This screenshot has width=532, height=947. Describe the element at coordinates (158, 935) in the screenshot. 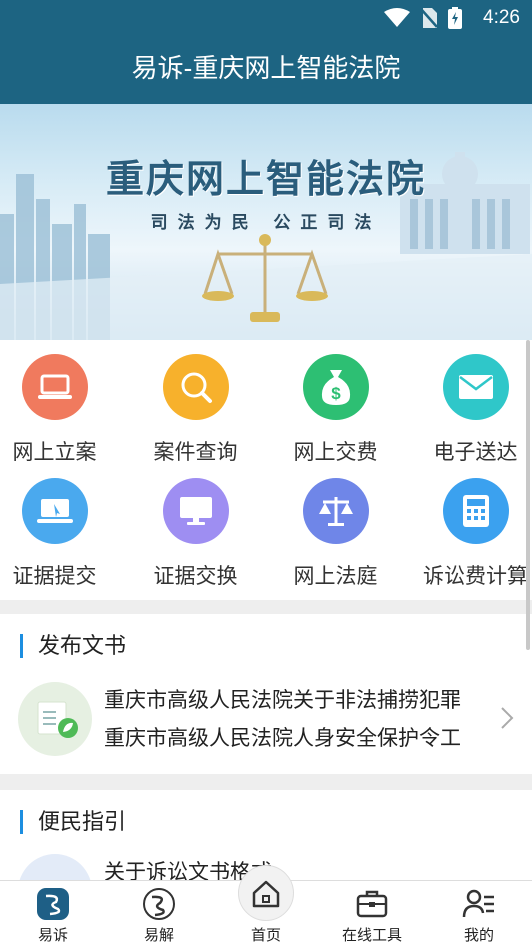

I see `tab-label: 易解` at that location.